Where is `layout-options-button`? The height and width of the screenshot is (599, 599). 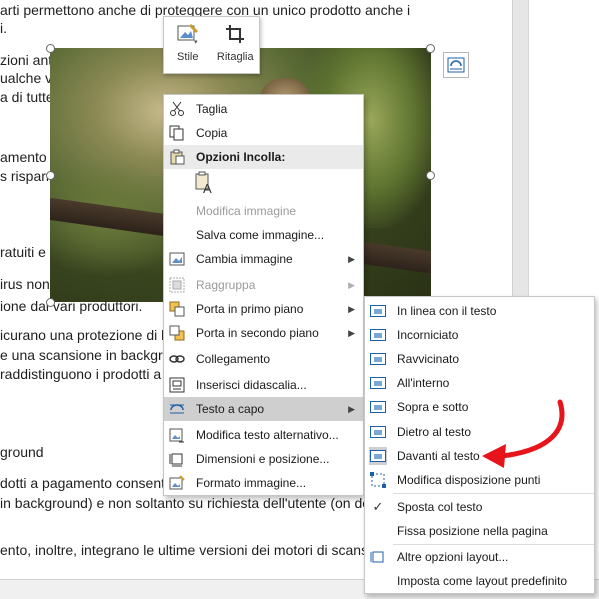 layout-options-button is located at coordinates (456, 65).